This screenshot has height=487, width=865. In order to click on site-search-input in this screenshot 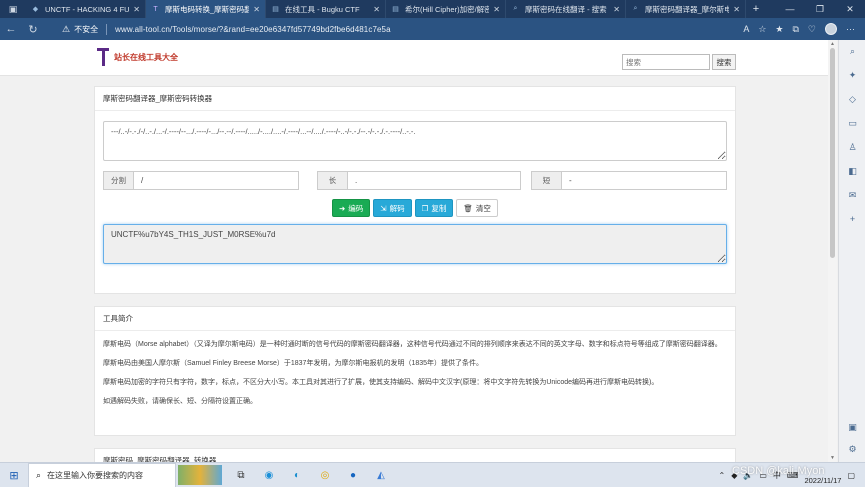, I will do `click(666, 62)`.